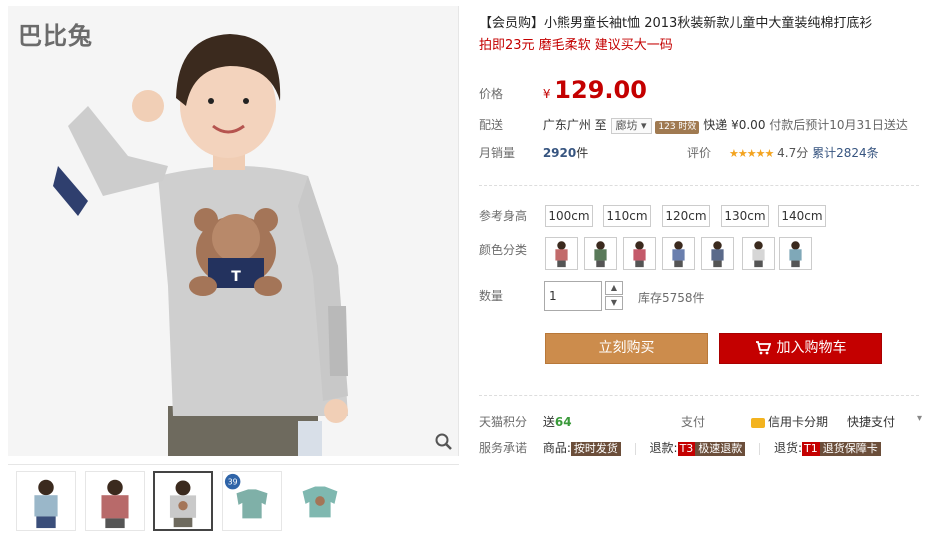 The width and height of the screenshot is (930, 541). I want to click on ship-from: 广东广州, so click(566, 125).